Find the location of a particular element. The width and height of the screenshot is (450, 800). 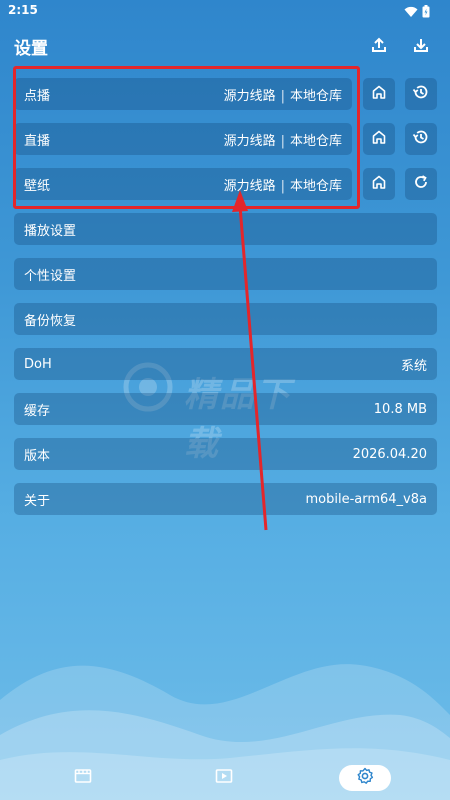

bottom-nav is located at coordinates (225, 777).